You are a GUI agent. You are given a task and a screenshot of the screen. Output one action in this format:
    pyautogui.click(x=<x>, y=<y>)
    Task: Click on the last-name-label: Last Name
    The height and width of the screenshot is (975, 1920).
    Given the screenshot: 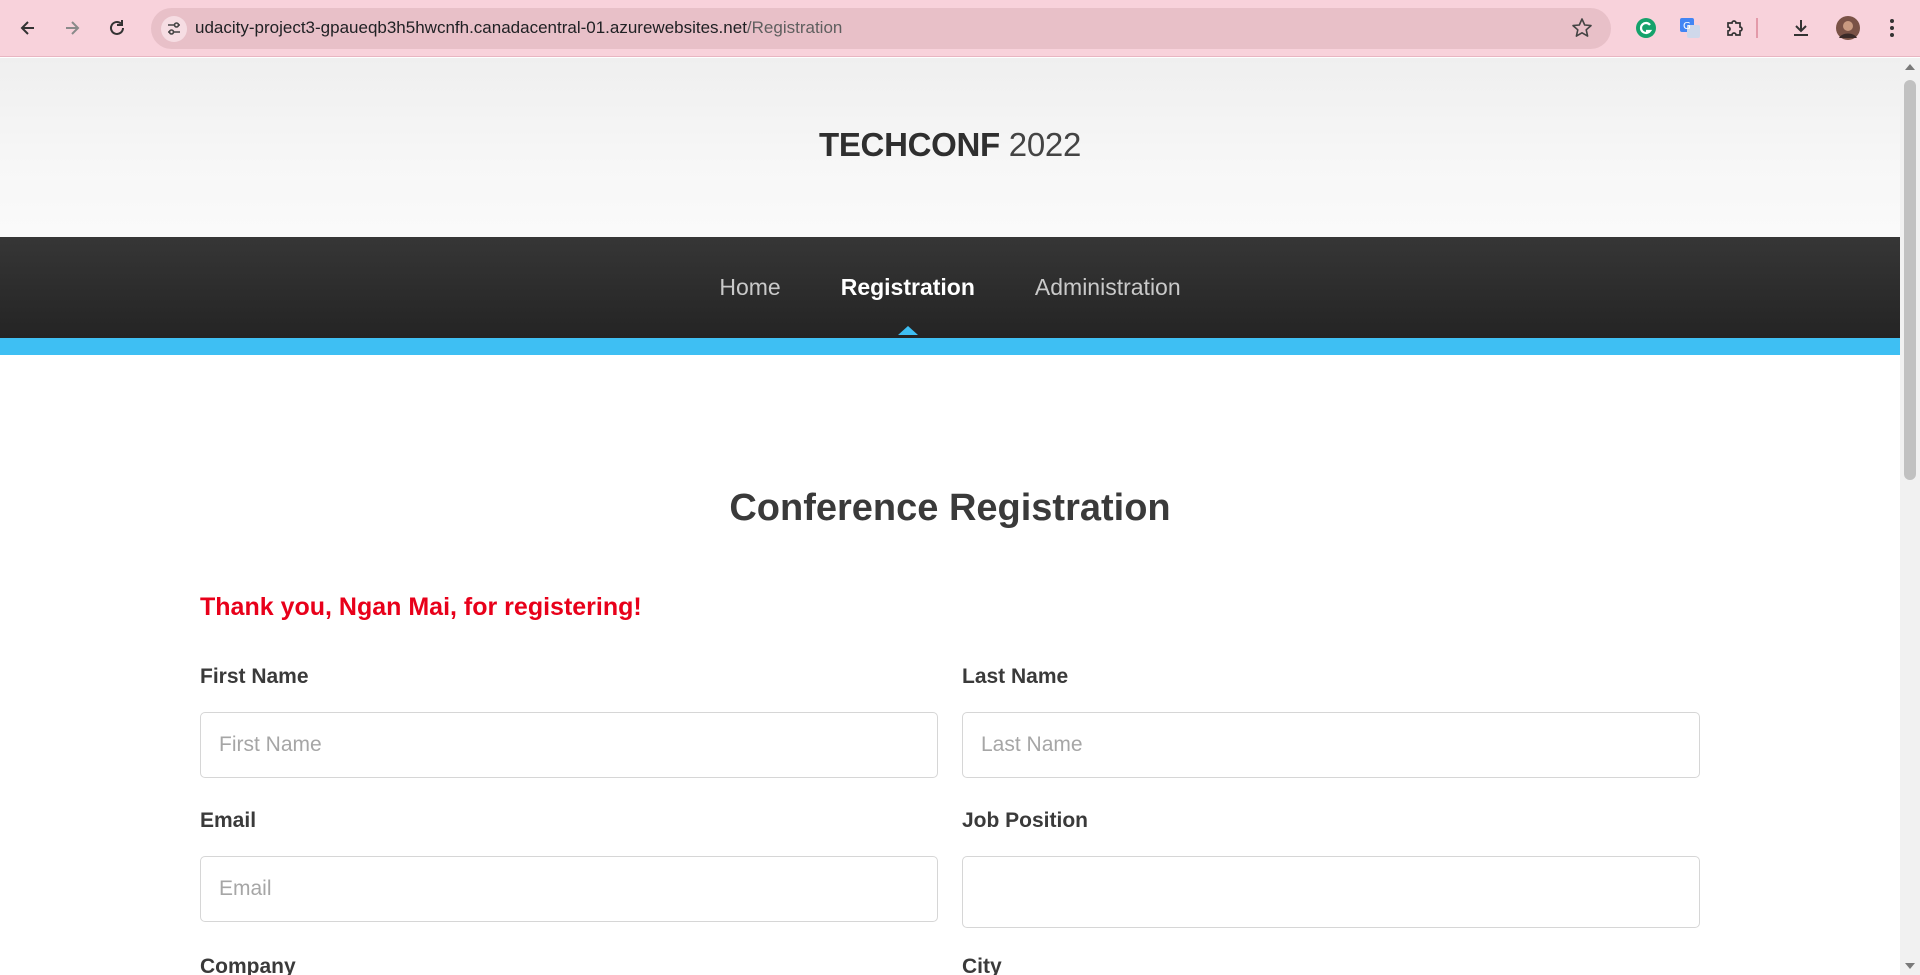 What is the action you would take?
    pyautogui.click(x=1015, y=676)
    